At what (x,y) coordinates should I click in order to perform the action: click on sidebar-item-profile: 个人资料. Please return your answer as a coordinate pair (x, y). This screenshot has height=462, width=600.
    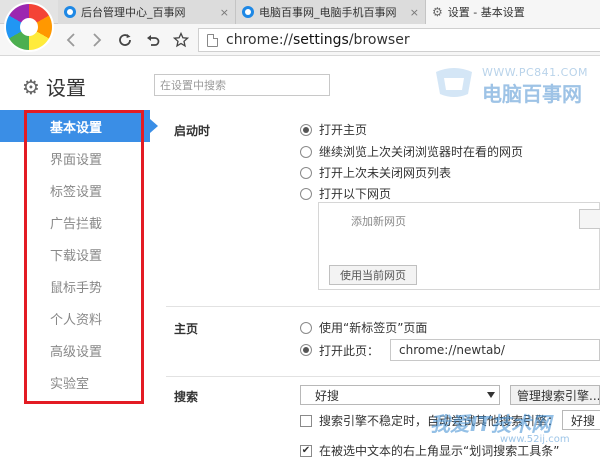
    Looking at the image, I should click on (75, 318).